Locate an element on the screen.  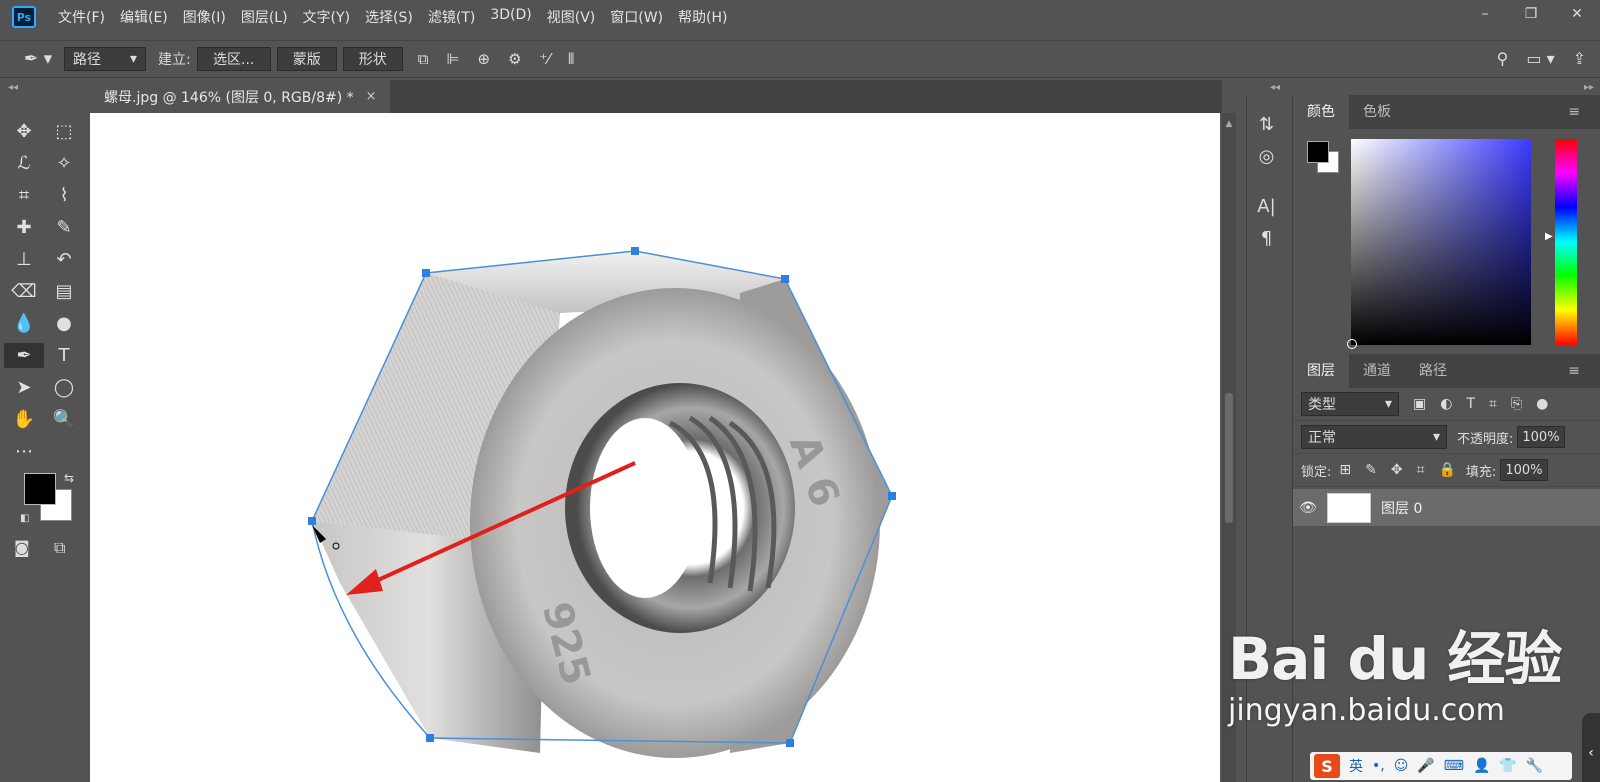
filter-smart-object-icon: ⎘ is located at coordinates (1516, 404).